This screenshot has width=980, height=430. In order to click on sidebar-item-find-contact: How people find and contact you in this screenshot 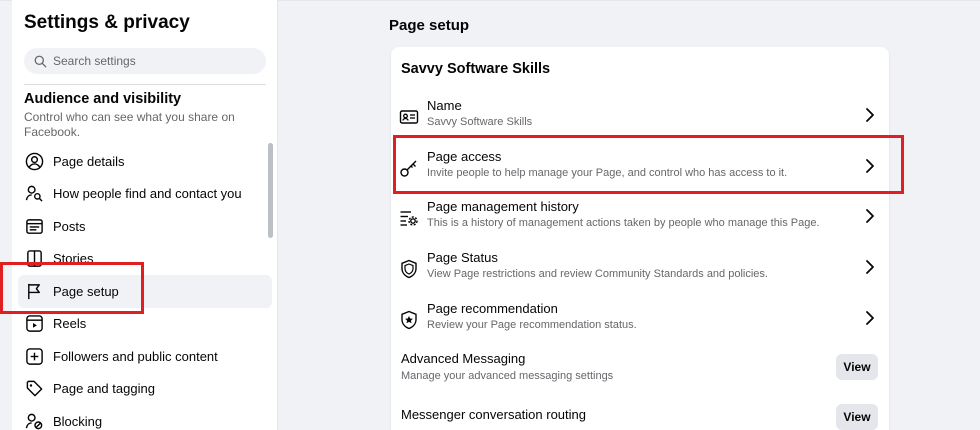, I will do `click(145, 194)`.